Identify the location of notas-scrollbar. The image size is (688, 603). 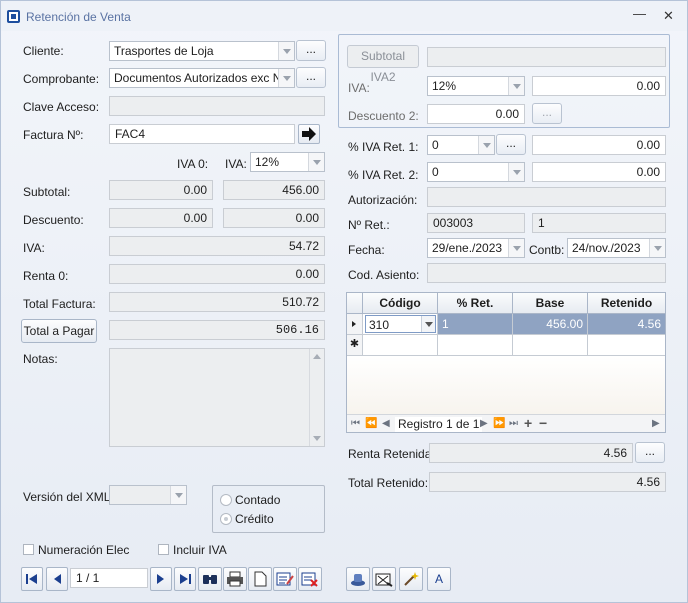
(316, 397).